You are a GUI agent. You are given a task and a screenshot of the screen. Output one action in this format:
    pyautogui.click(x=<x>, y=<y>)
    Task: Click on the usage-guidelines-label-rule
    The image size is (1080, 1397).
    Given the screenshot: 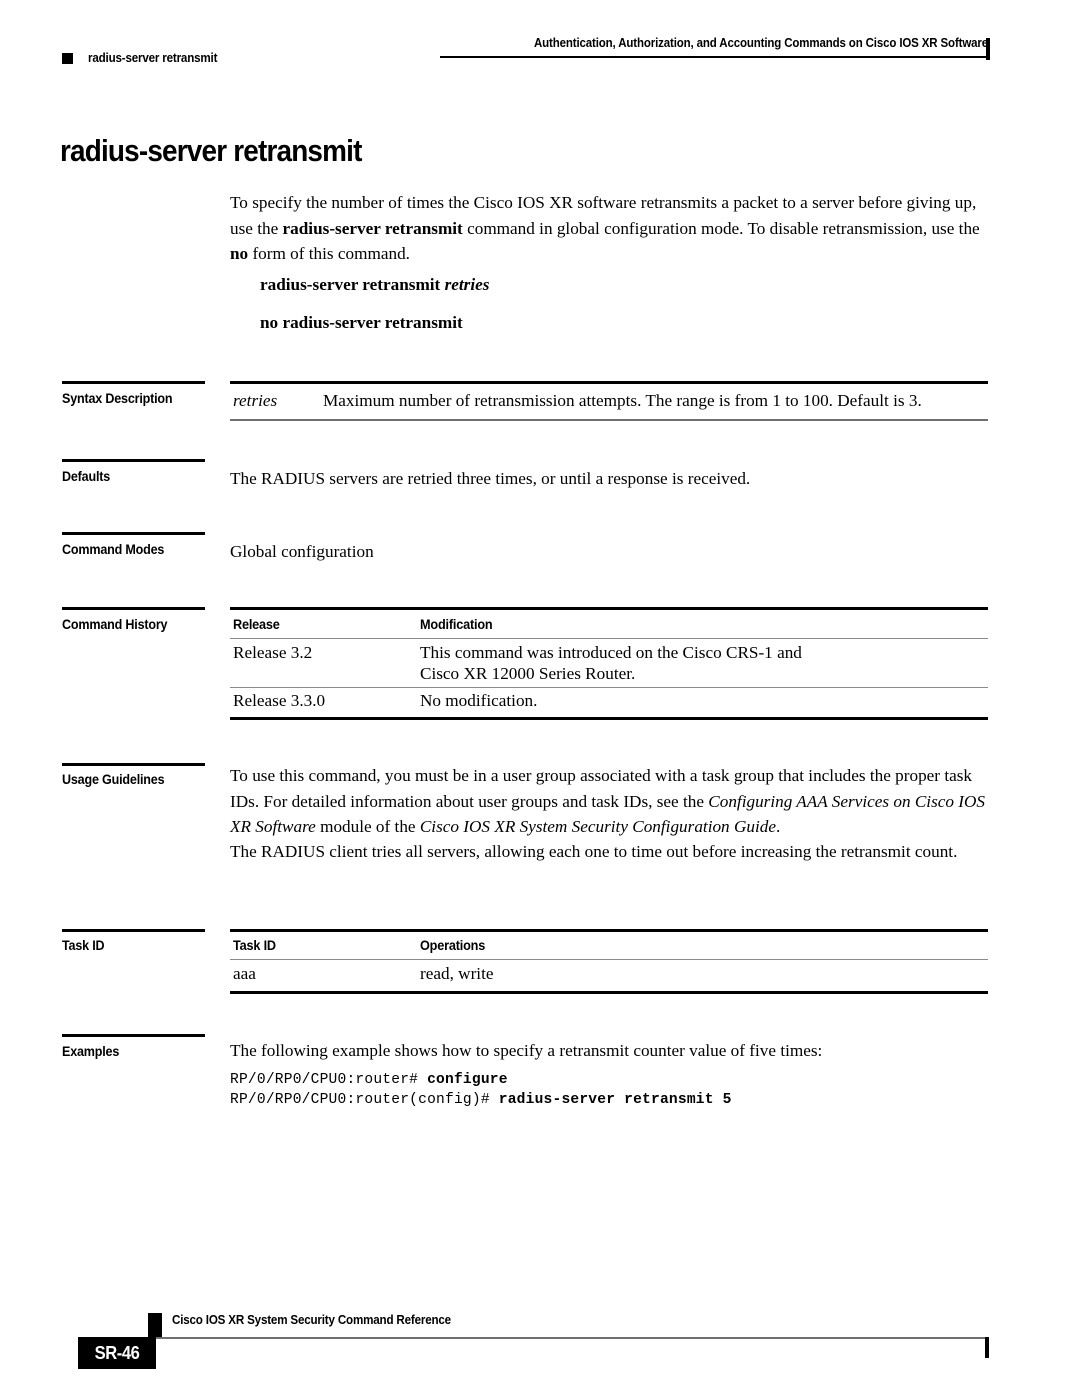 What is the action you would take?
    pyautogui.click(x=133, y=764)
    